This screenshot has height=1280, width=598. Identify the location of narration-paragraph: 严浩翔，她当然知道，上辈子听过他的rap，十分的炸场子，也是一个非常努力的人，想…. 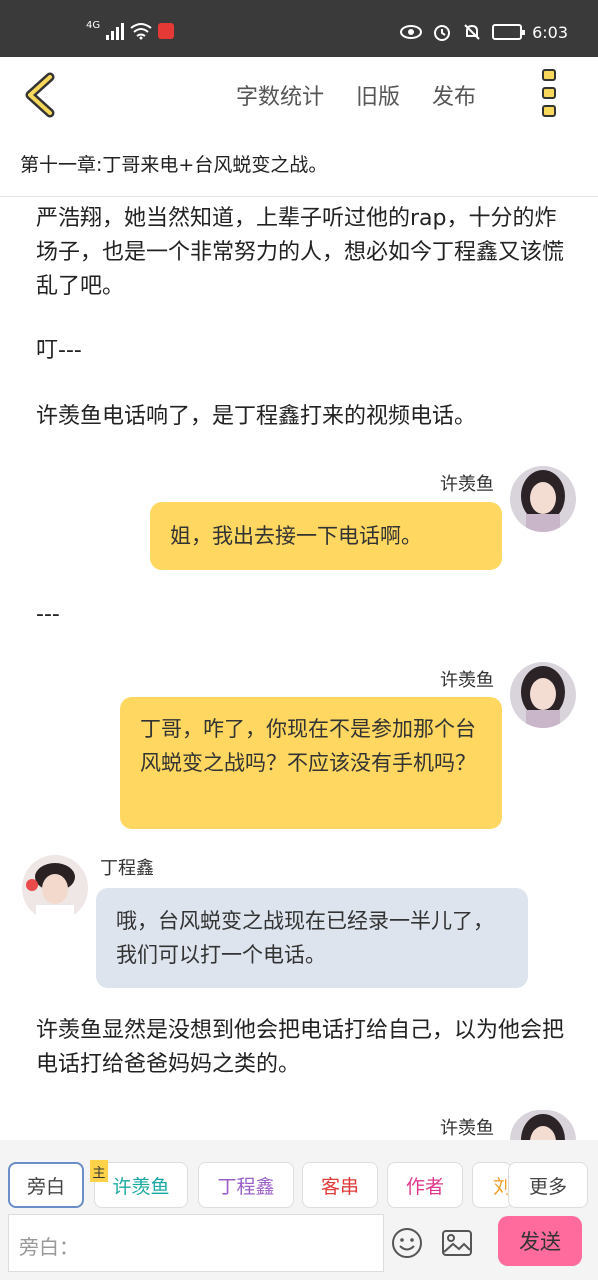
(301, 253).